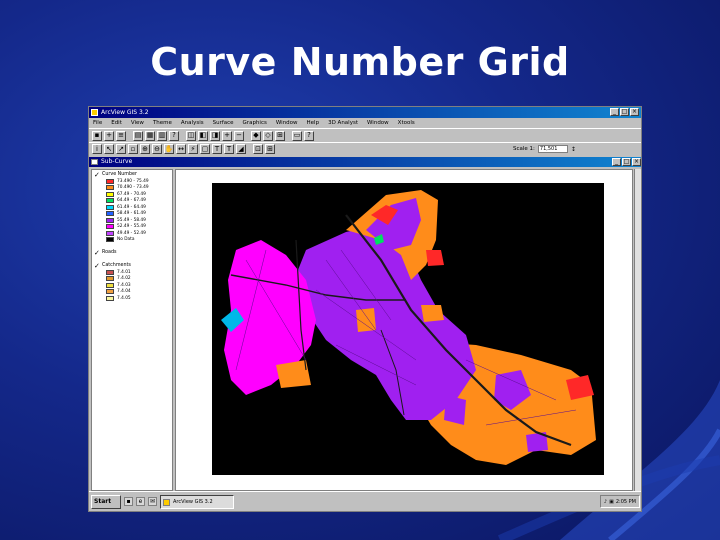 The width and height of the screenshot is (720, 540). I want to click on menu-item-xtools: Xtools, so click(406, 123).